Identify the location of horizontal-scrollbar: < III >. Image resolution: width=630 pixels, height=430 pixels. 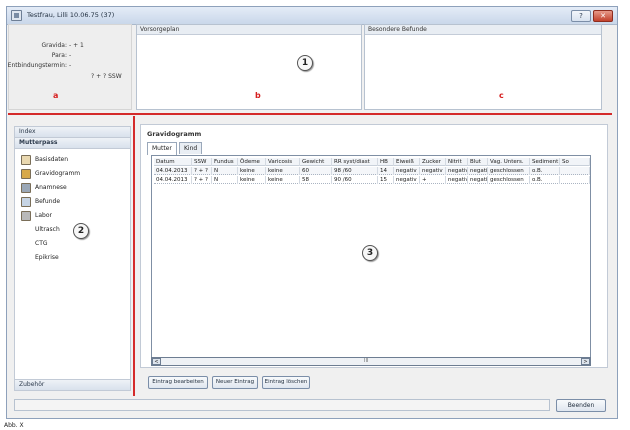
(371, 361).